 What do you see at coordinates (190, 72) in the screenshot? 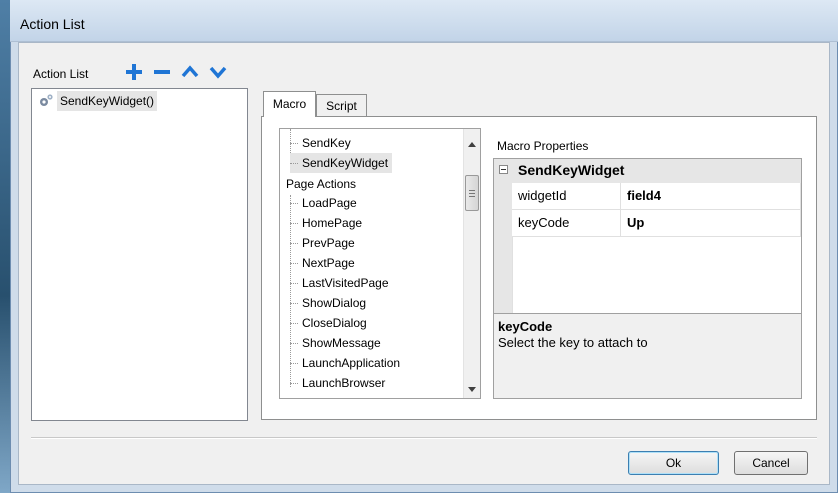
I see `arrow-up-icon` at bounding box center [190, 72].